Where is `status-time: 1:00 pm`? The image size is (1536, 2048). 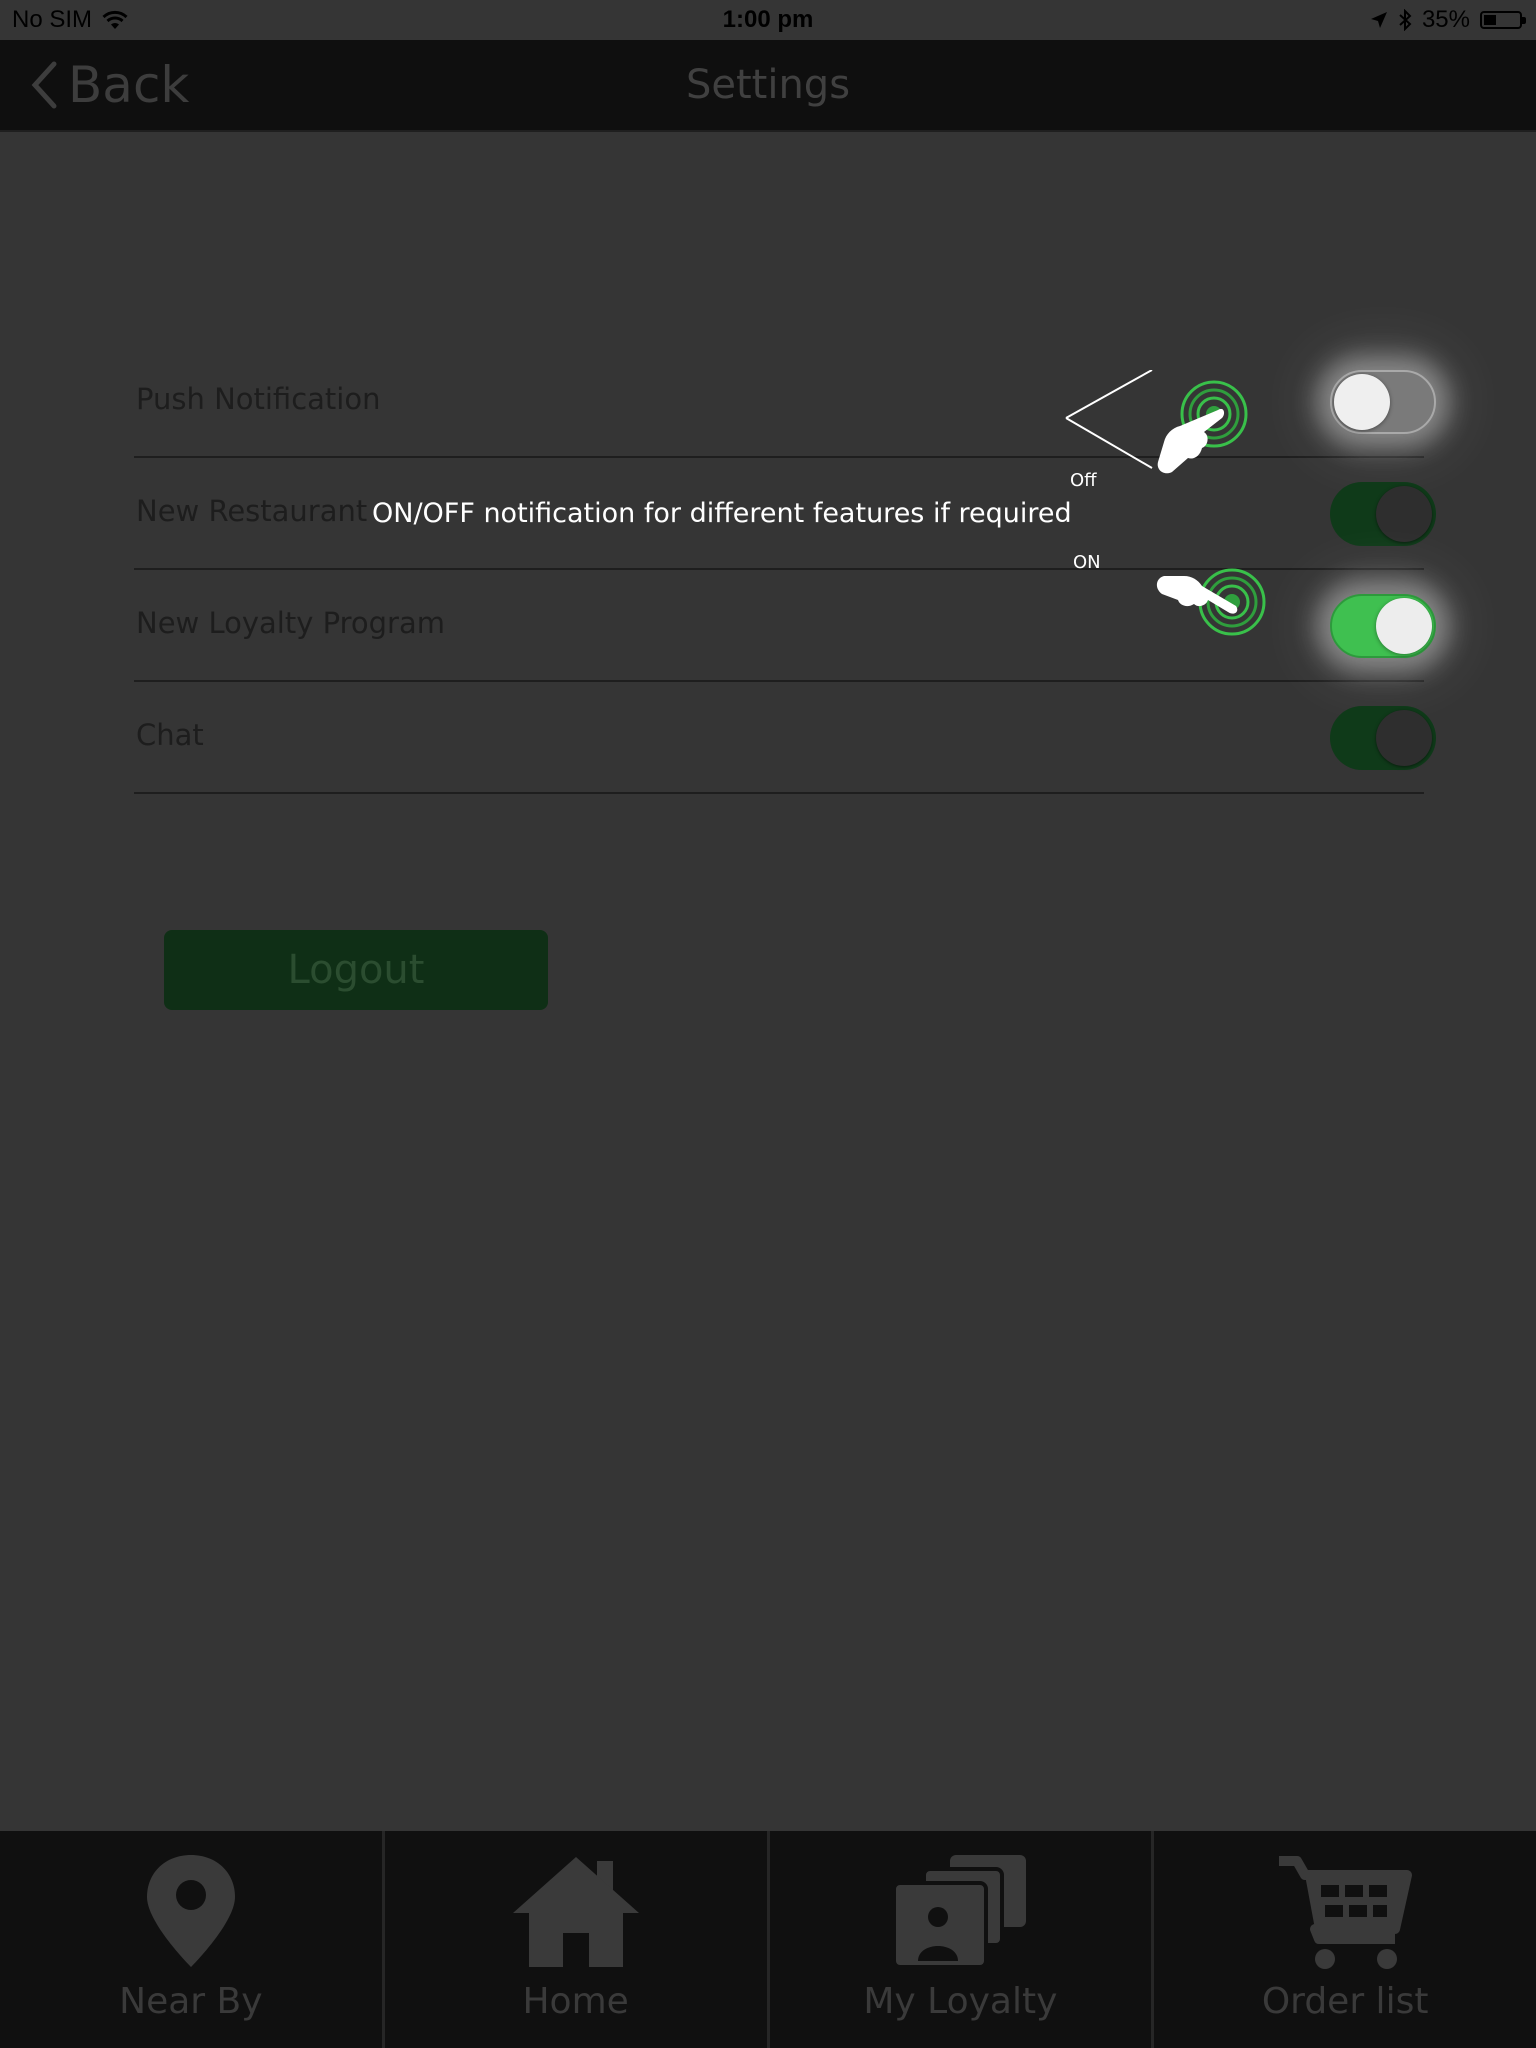 status-time: 1:00 pm is located at coordinates (768, 19).